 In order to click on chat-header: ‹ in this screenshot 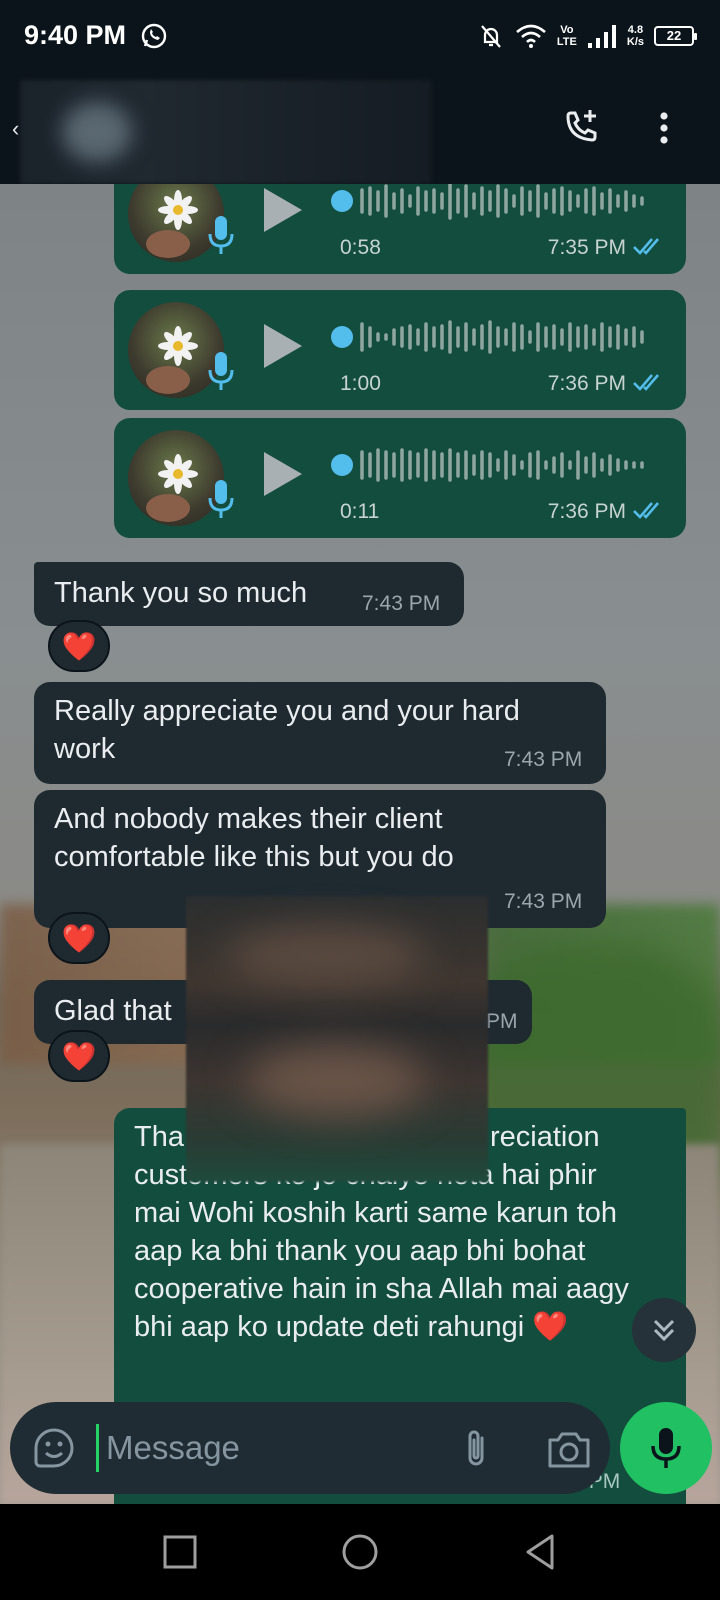, I will do `click(360, 128)`.